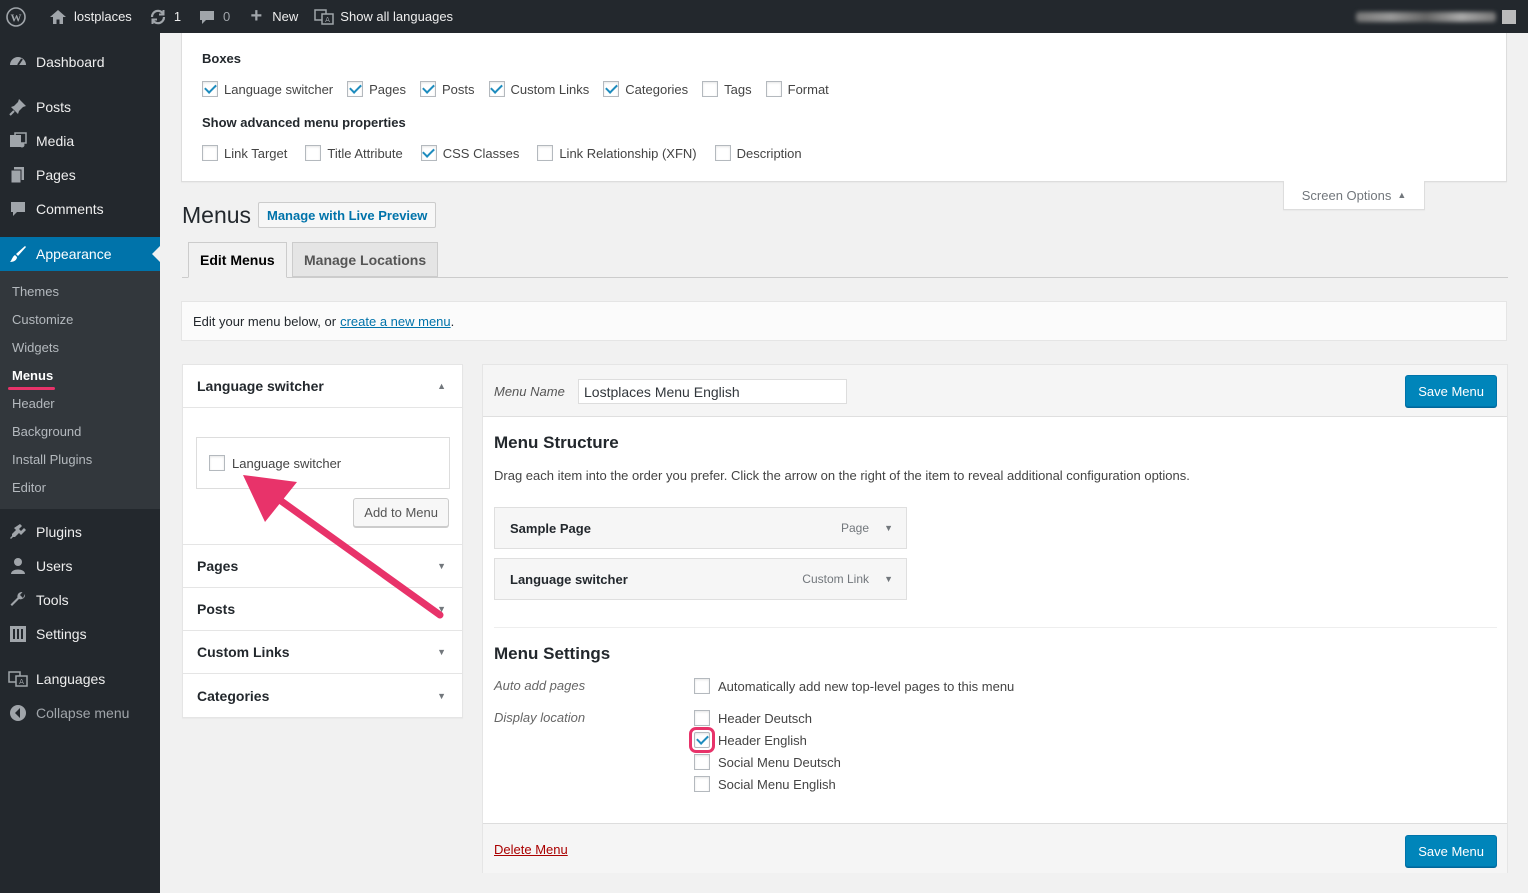 The image size is (1528, 893). Describe the element at coordinates (376, 89) in the screenshot. I see `box-toggle-pages: Pages` at that location.